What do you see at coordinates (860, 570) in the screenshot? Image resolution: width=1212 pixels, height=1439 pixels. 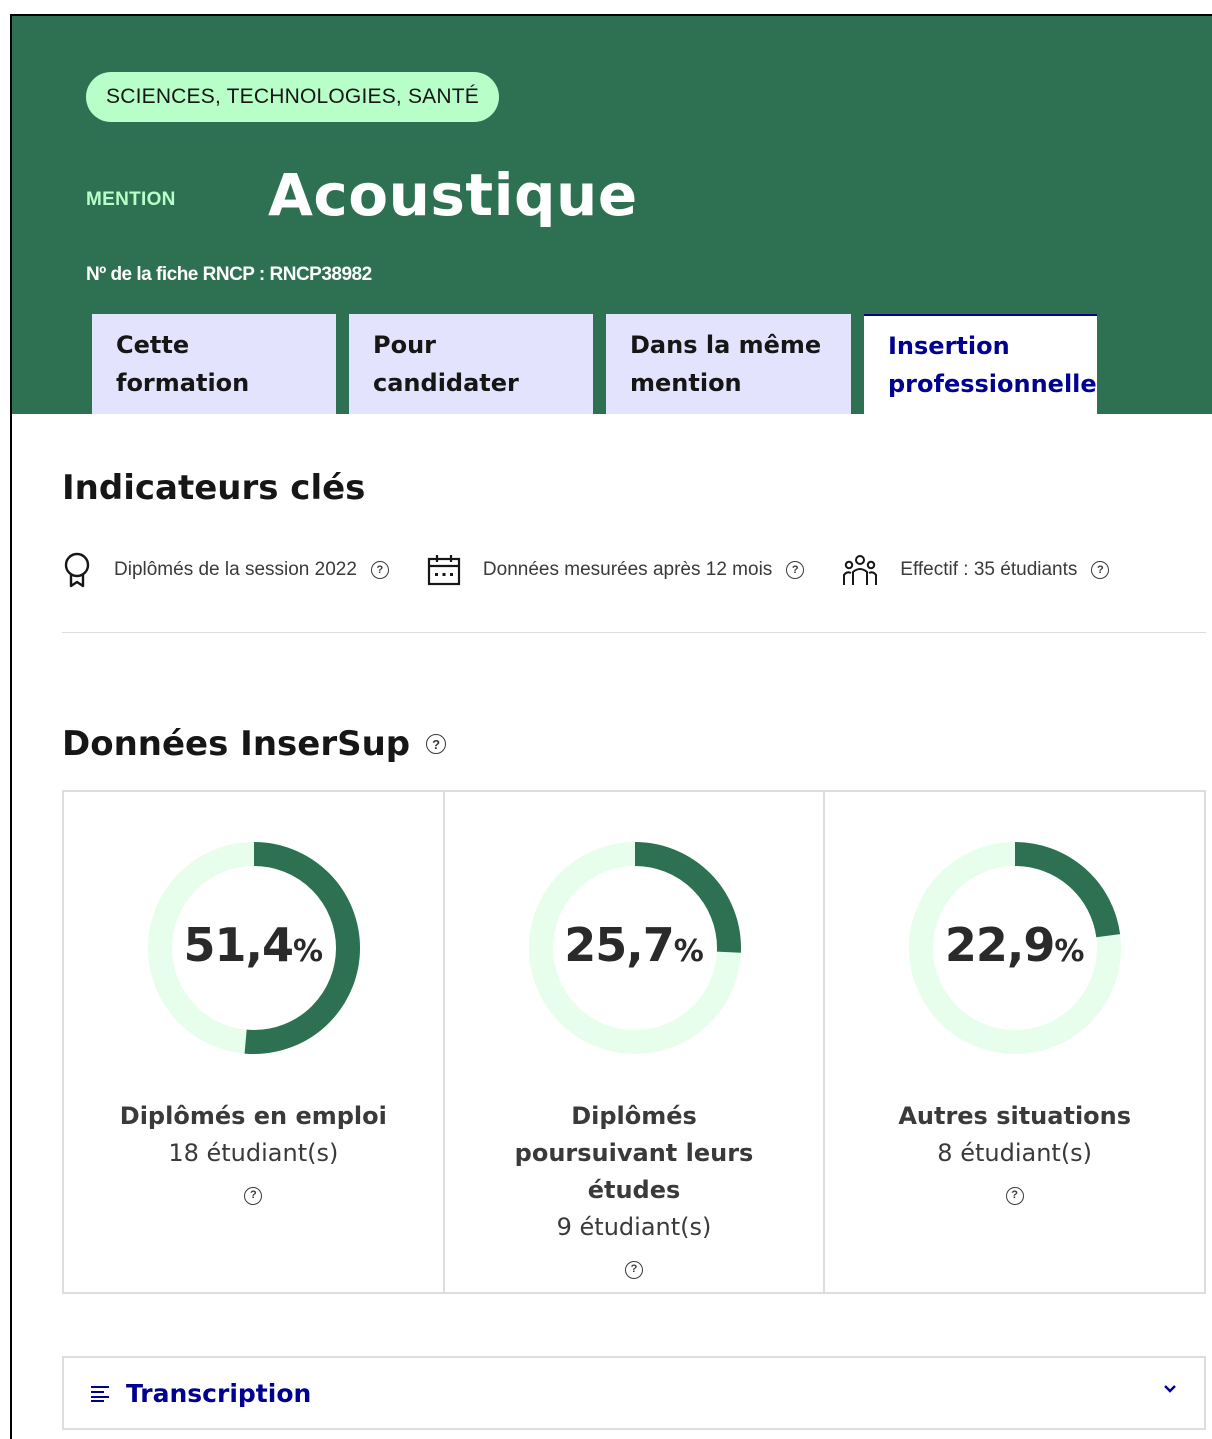 I see `group-icon` at bounding box center [860, 570].